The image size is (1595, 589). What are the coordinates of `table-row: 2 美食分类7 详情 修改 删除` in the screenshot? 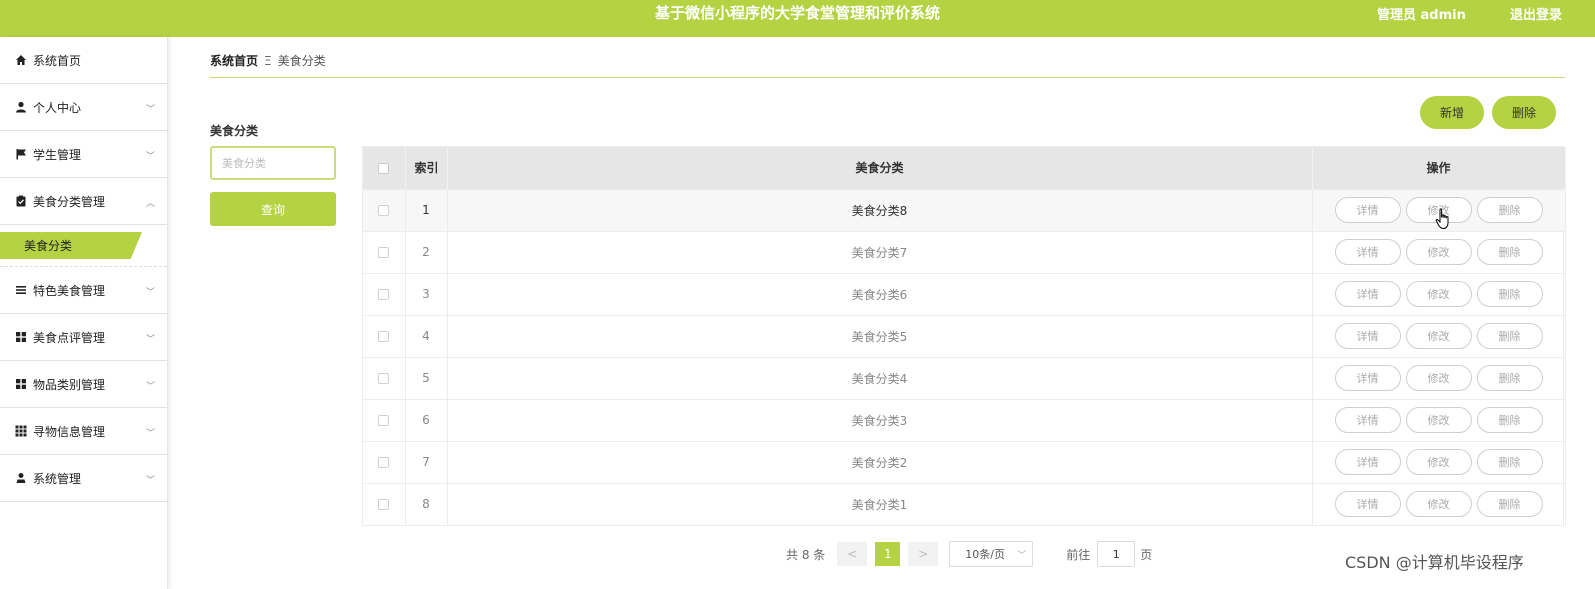 It's located at (964, 252).